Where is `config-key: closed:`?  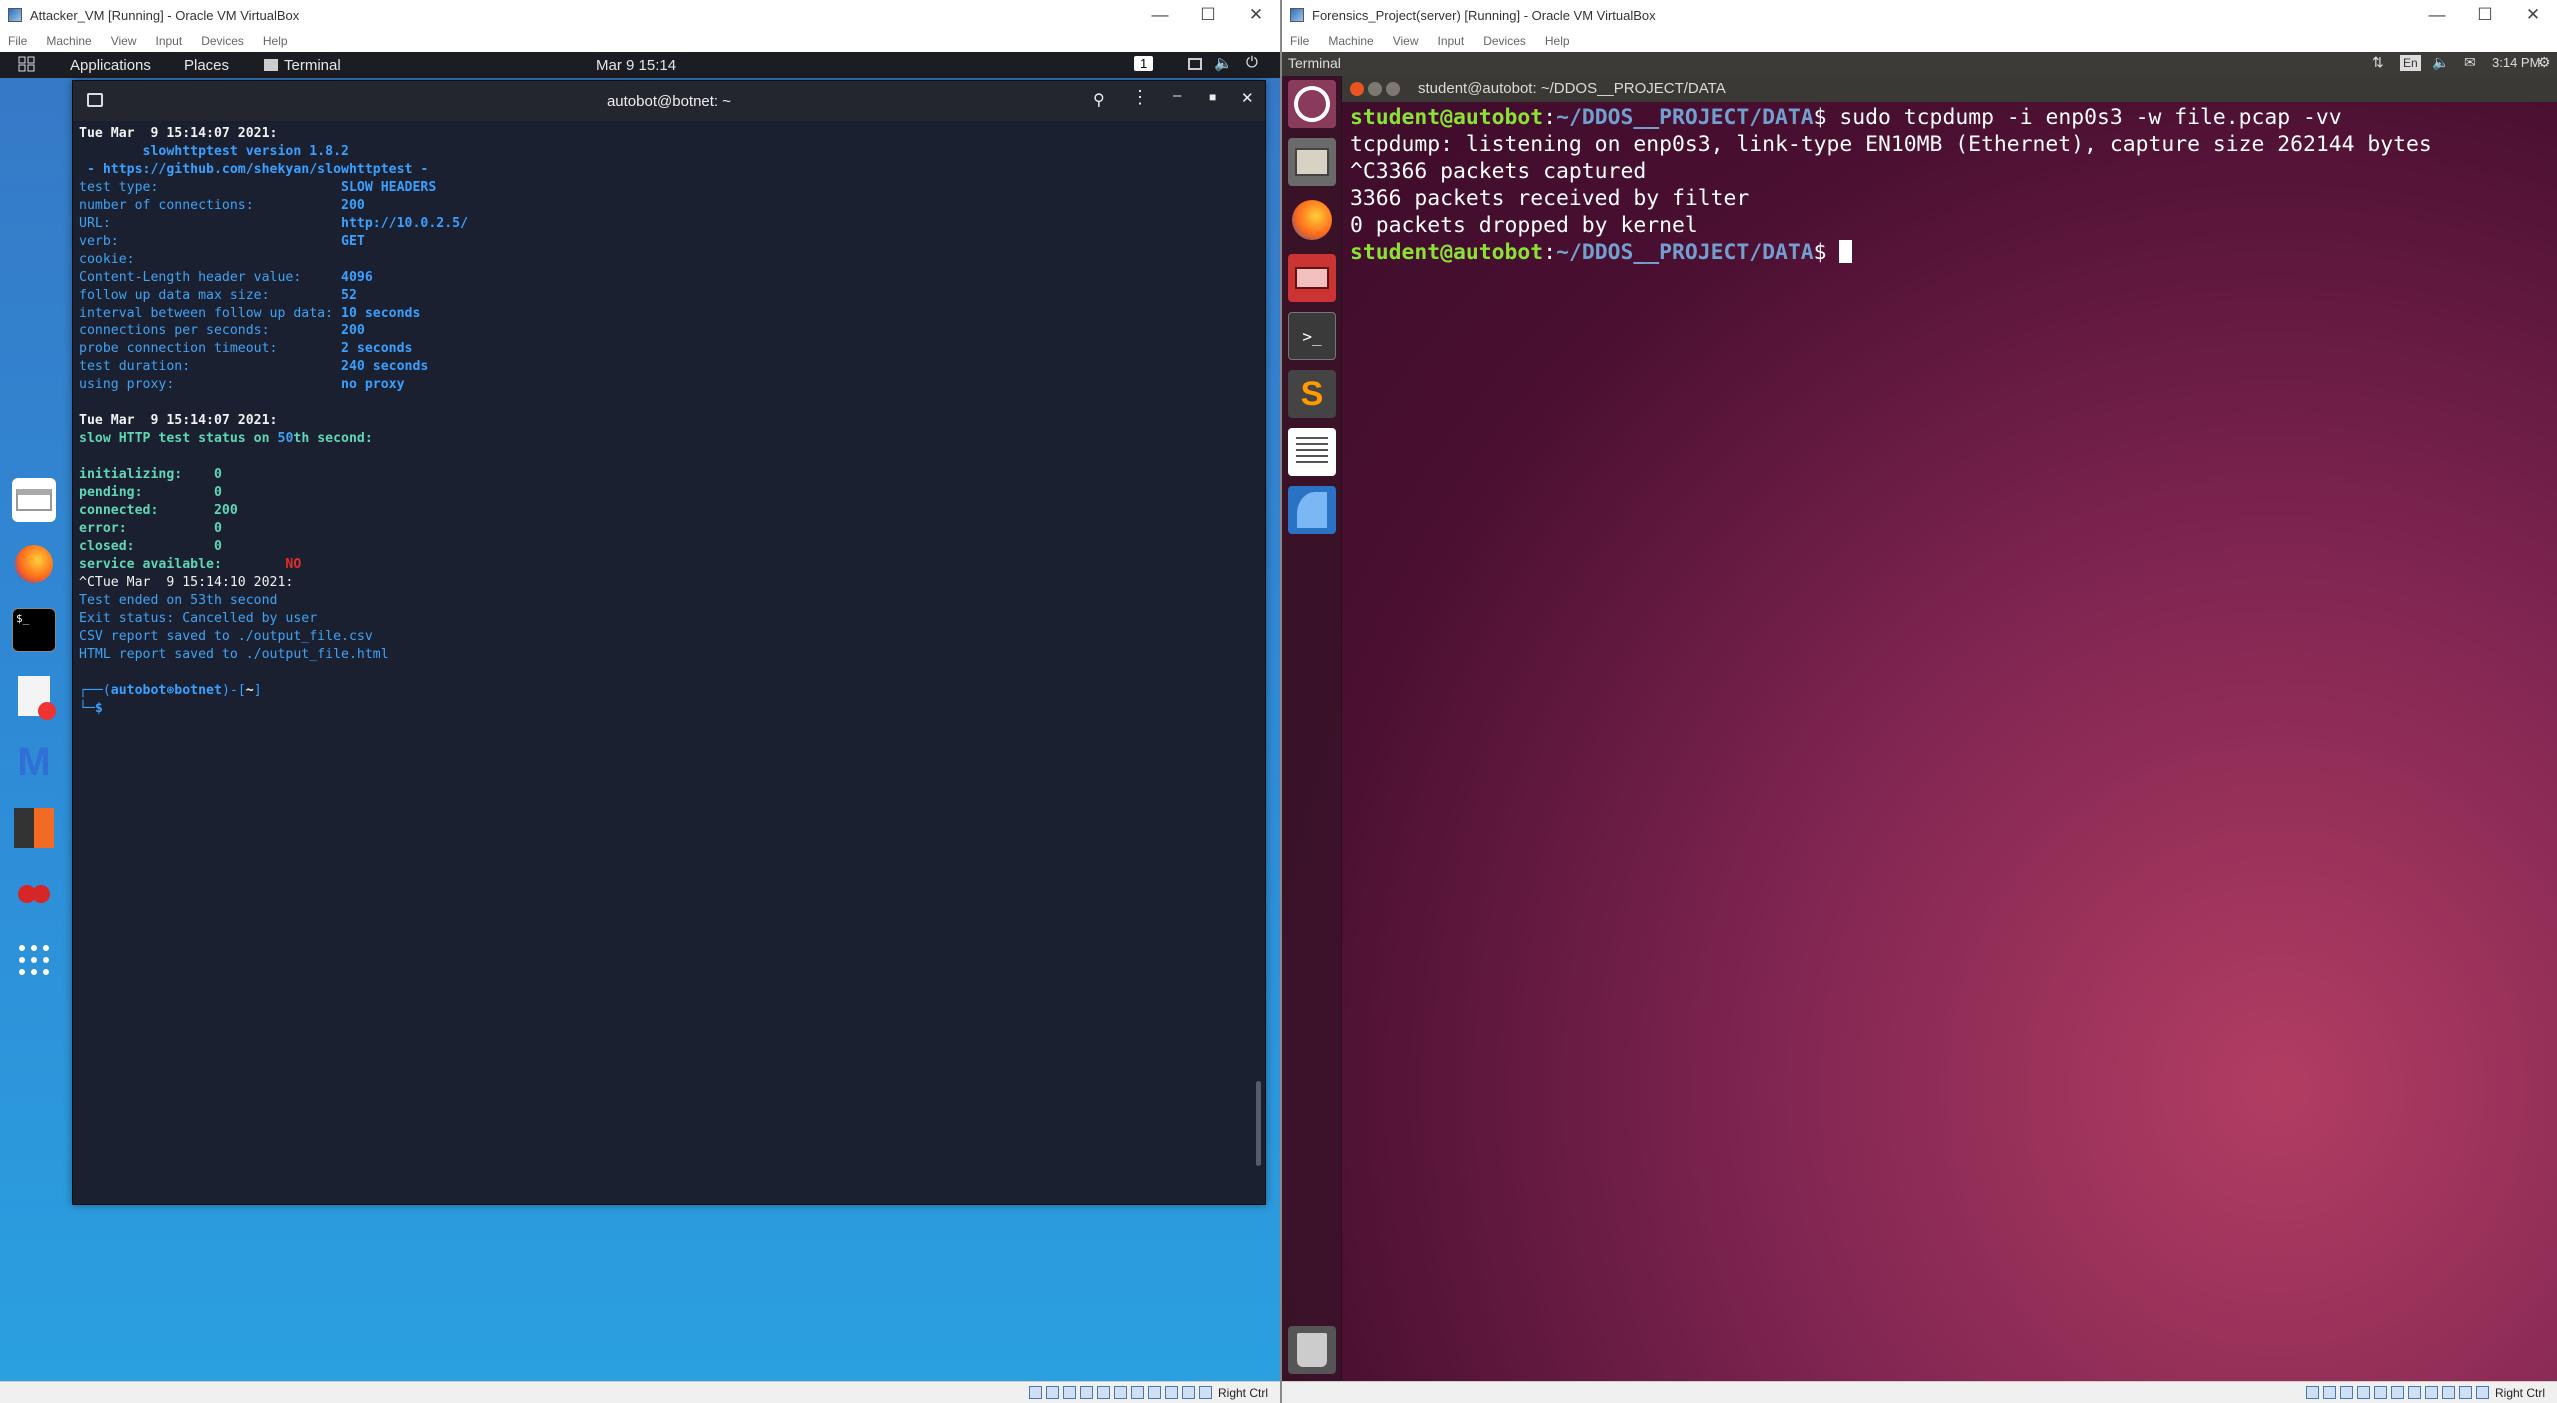 config-key: closed: is located at coordinates (107, 546).